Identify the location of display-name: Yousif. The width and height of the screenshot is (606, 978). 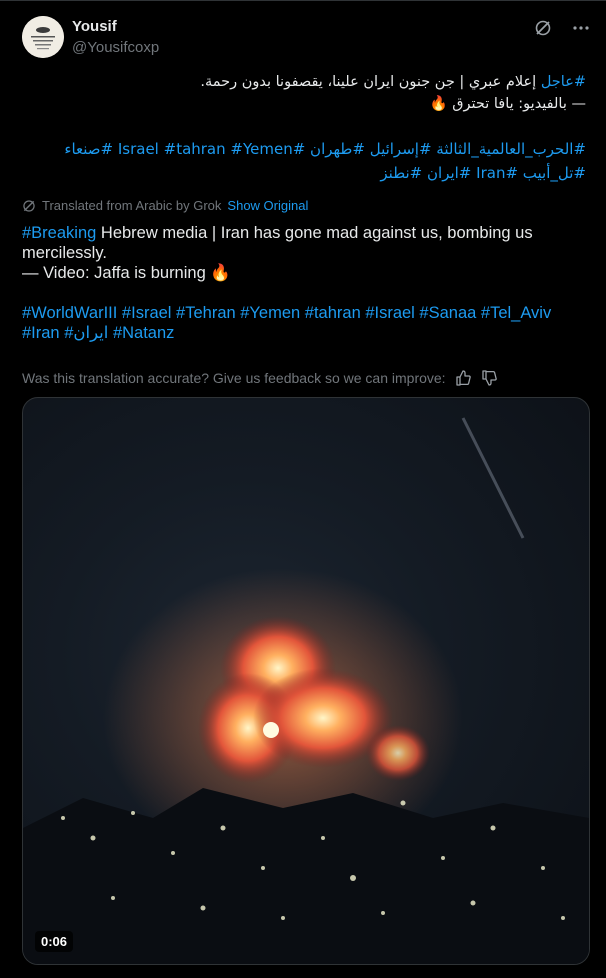
(115, 27).